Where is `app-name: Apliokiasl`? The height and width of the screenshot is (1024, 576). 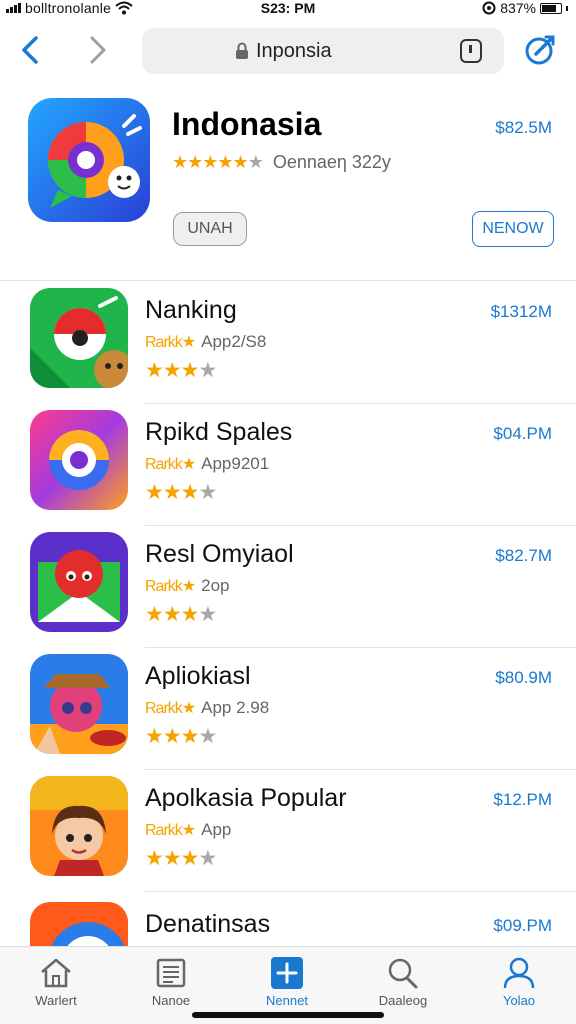 app-name: Apliokiasl is located at coordinates (198, 676).